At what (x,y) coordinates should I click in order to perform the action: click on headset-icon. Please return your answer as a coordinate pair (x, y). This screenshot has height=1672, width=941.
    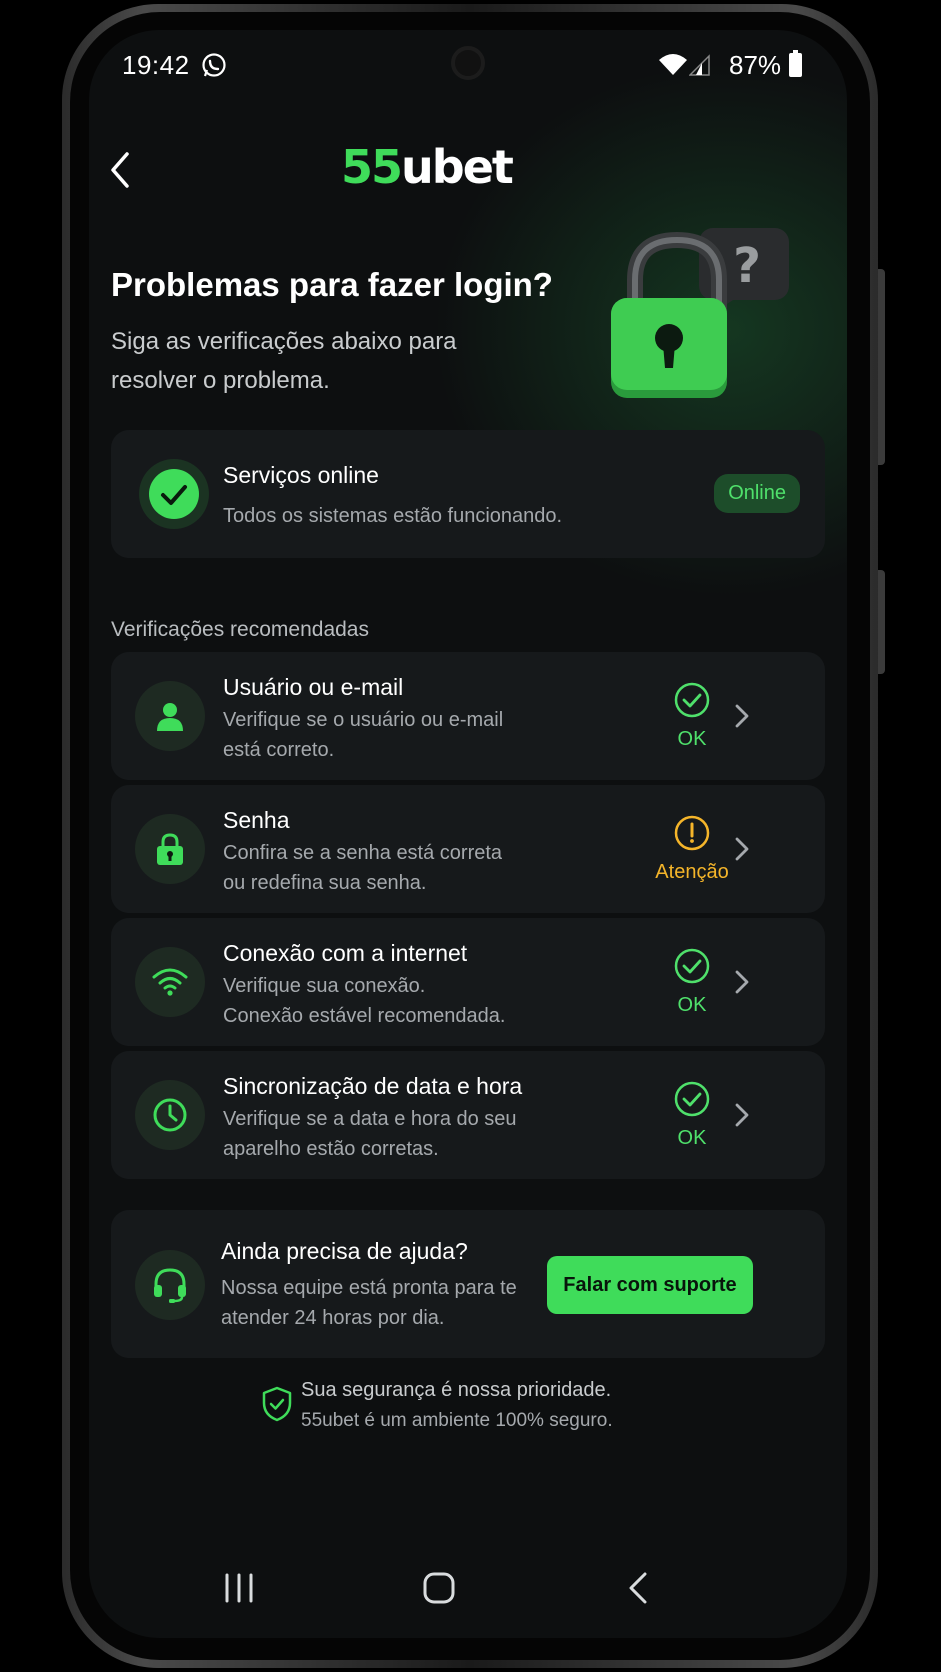
    Looking at the image, I should click on (170, 1285).